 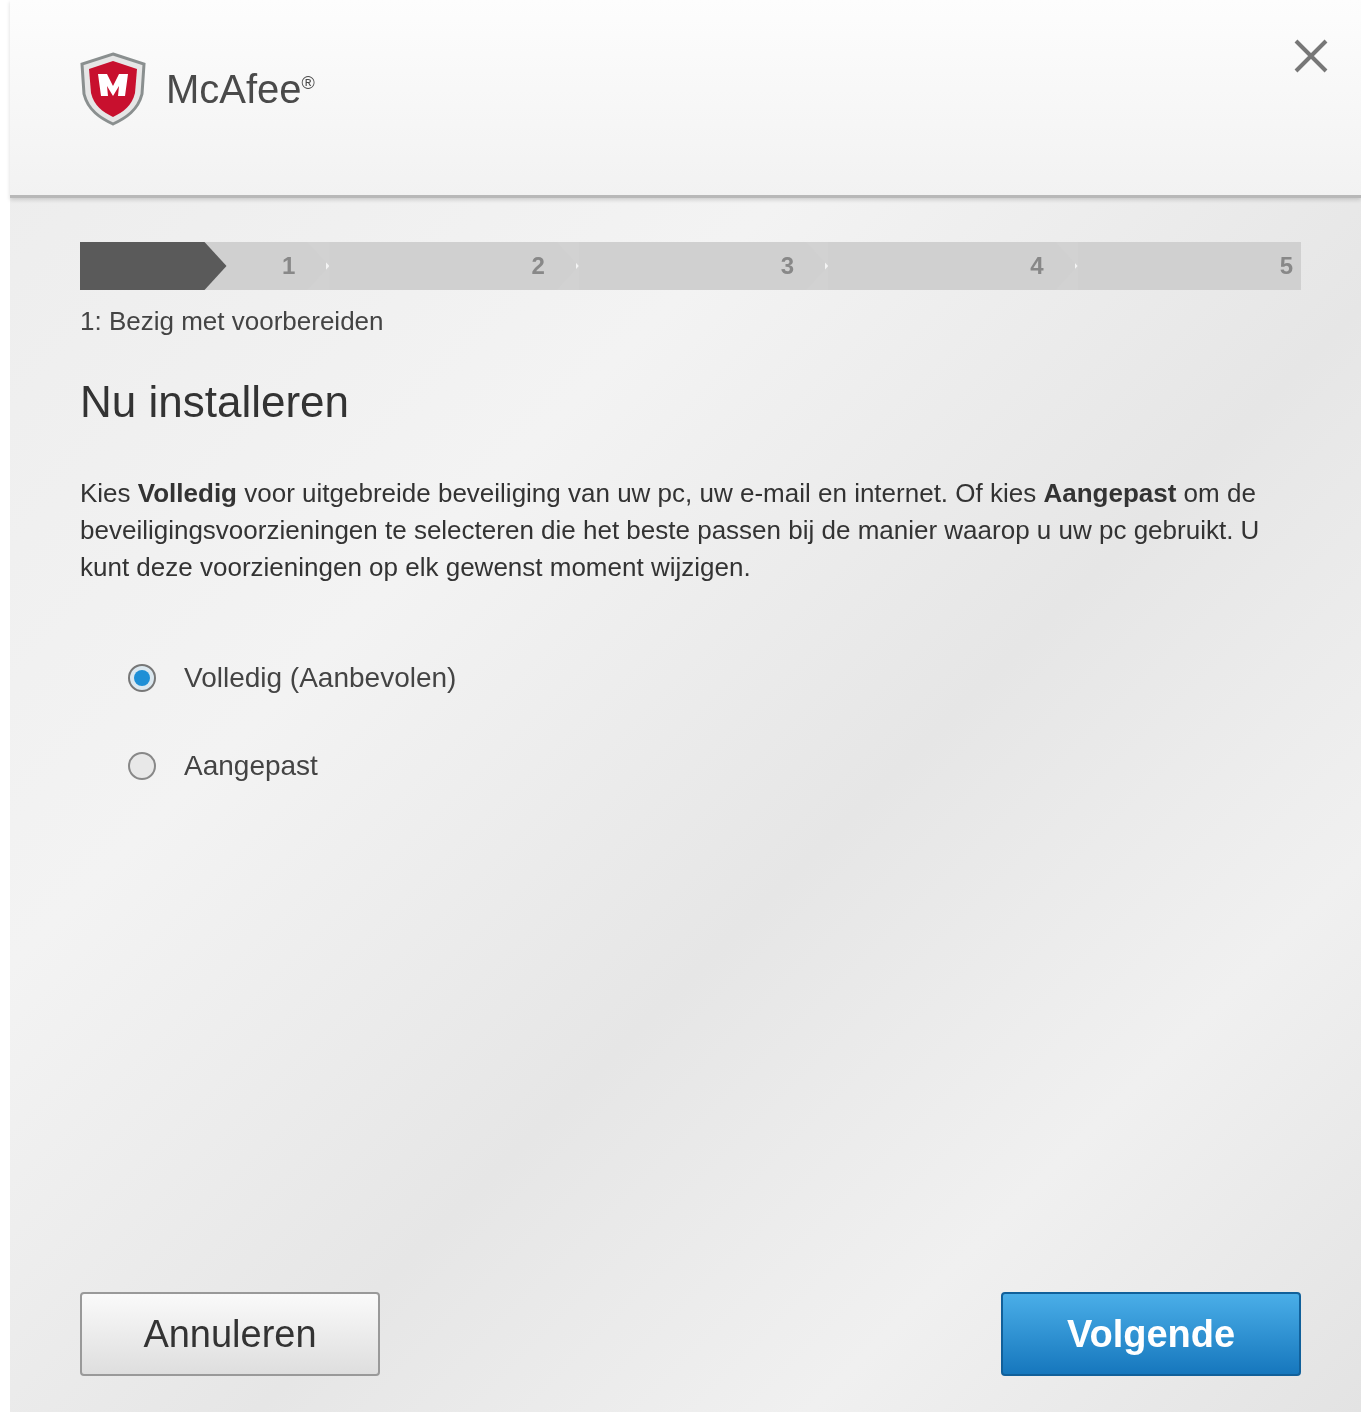 I want to click on step-number: 4, so click(x=1037, y=266).